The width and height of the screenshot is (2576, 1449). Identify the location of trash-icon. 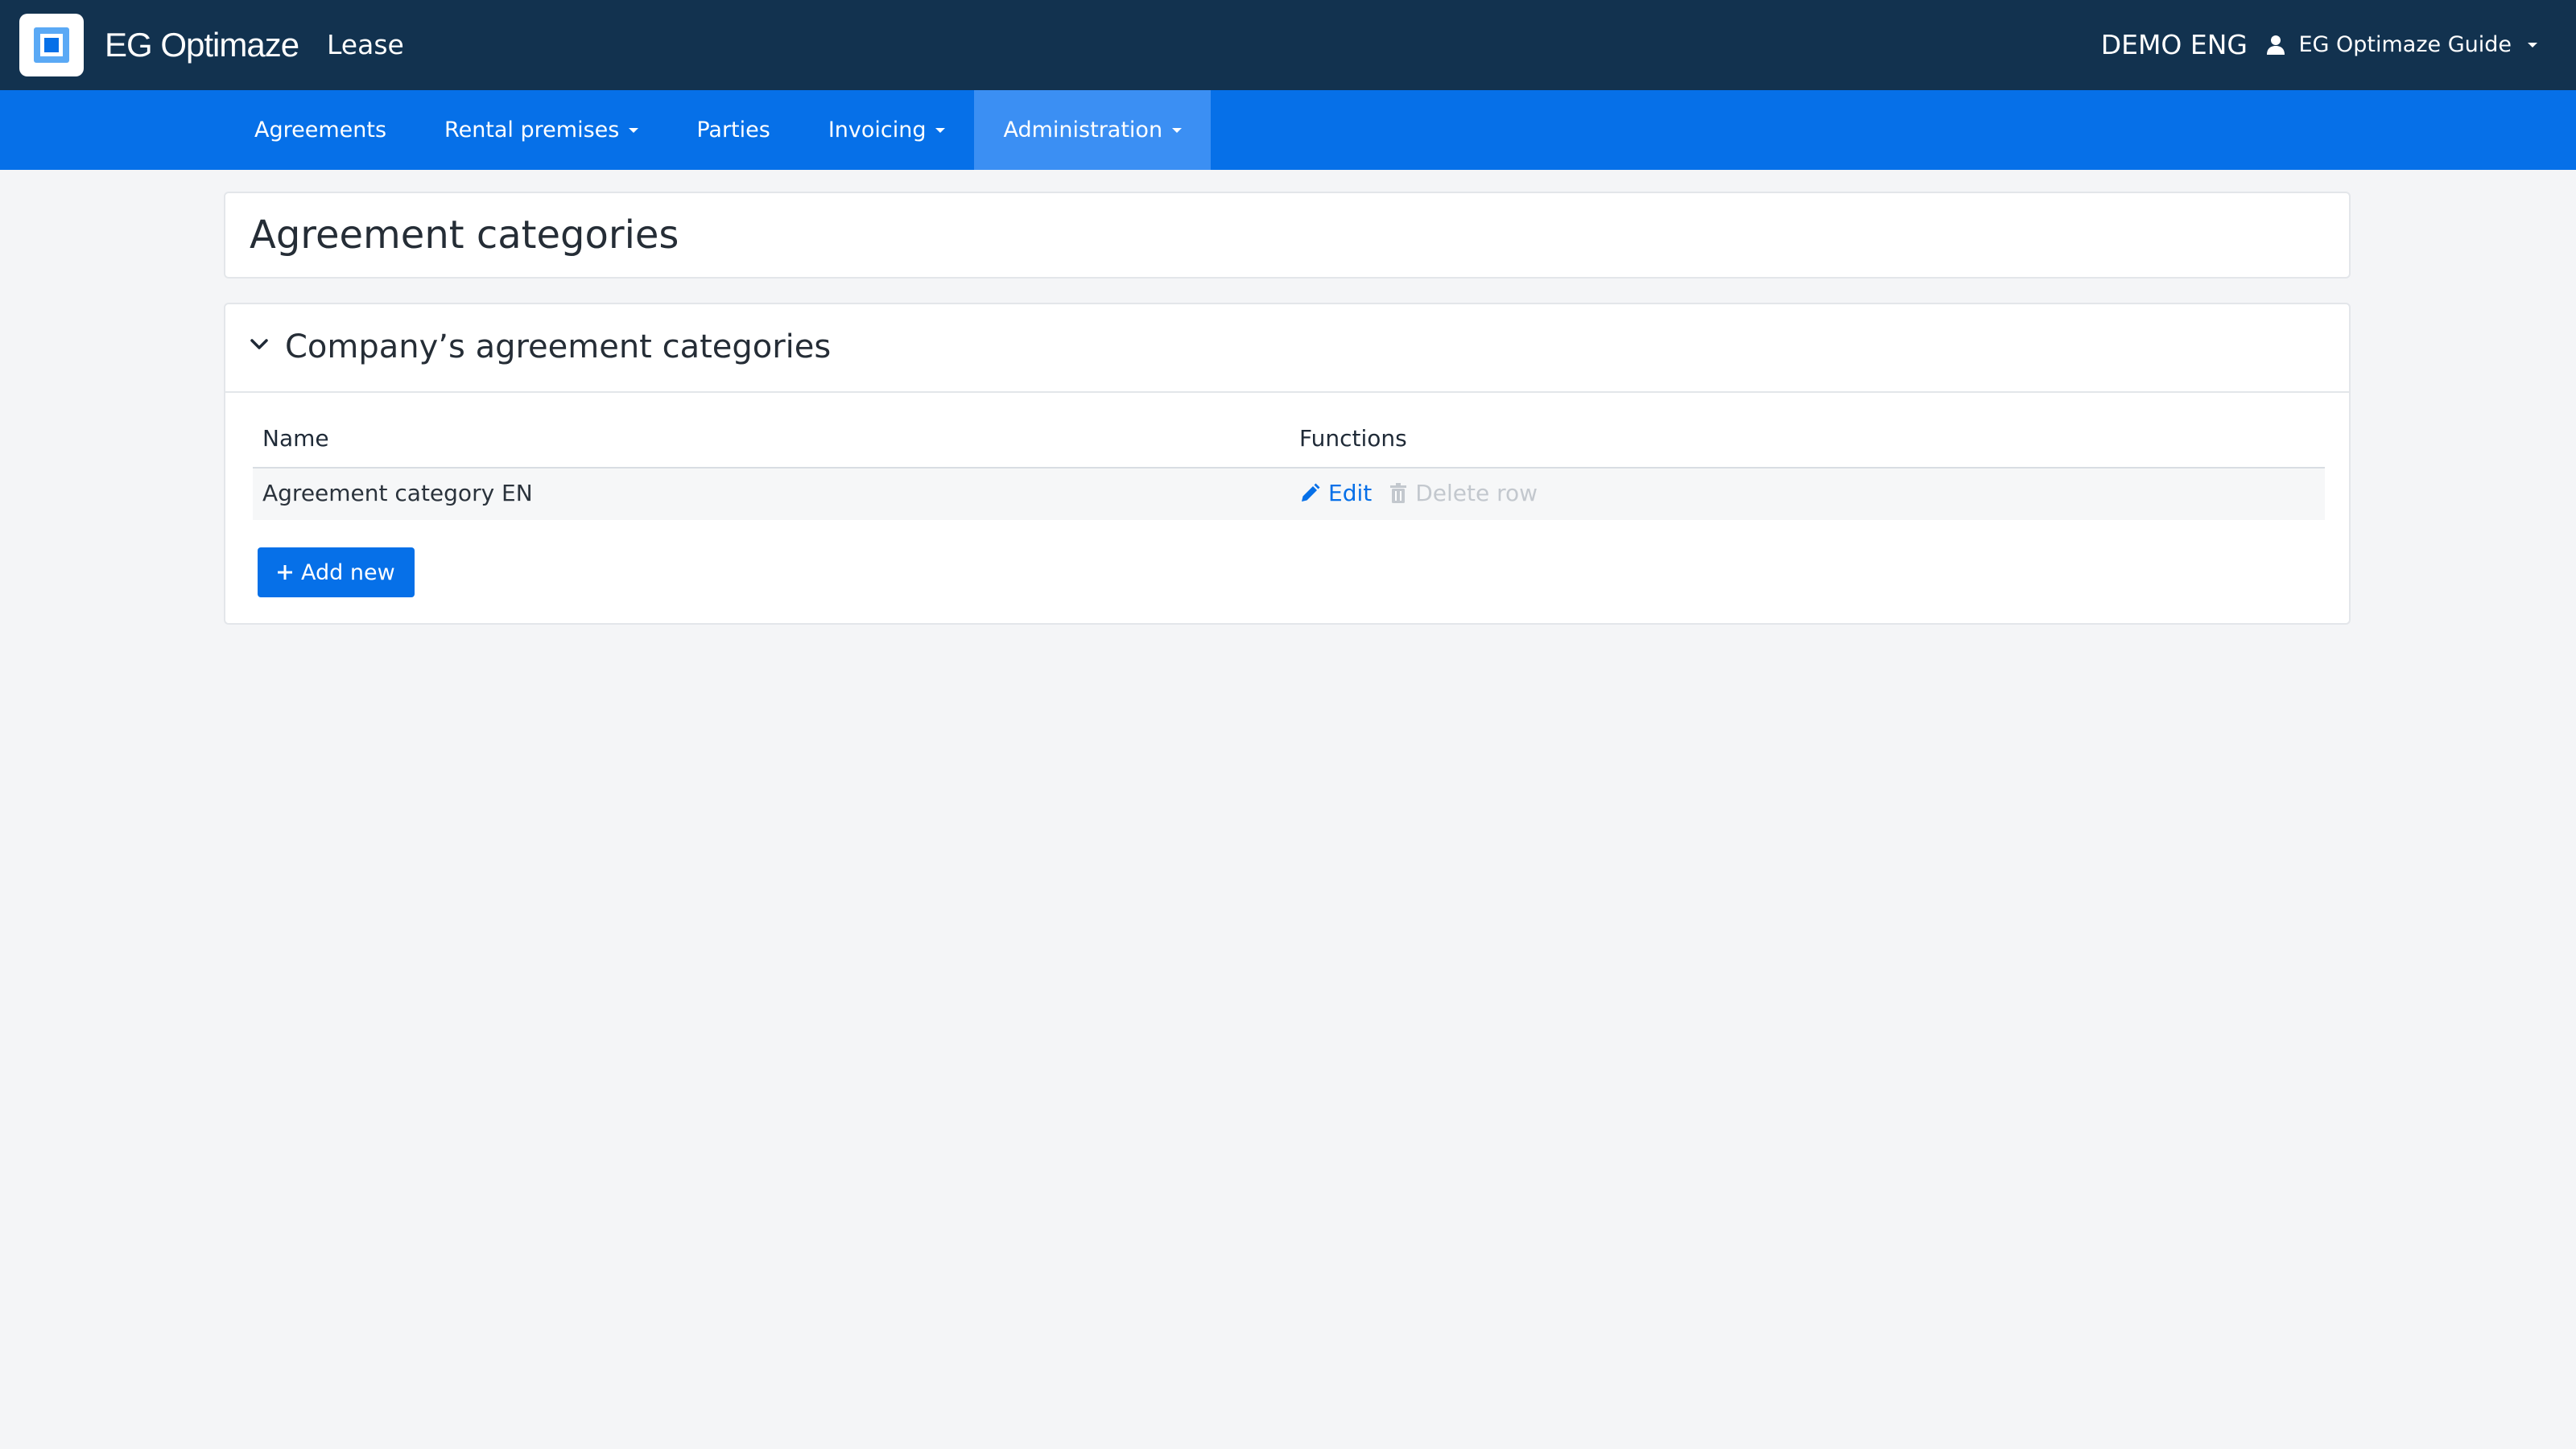
(1398, 492).